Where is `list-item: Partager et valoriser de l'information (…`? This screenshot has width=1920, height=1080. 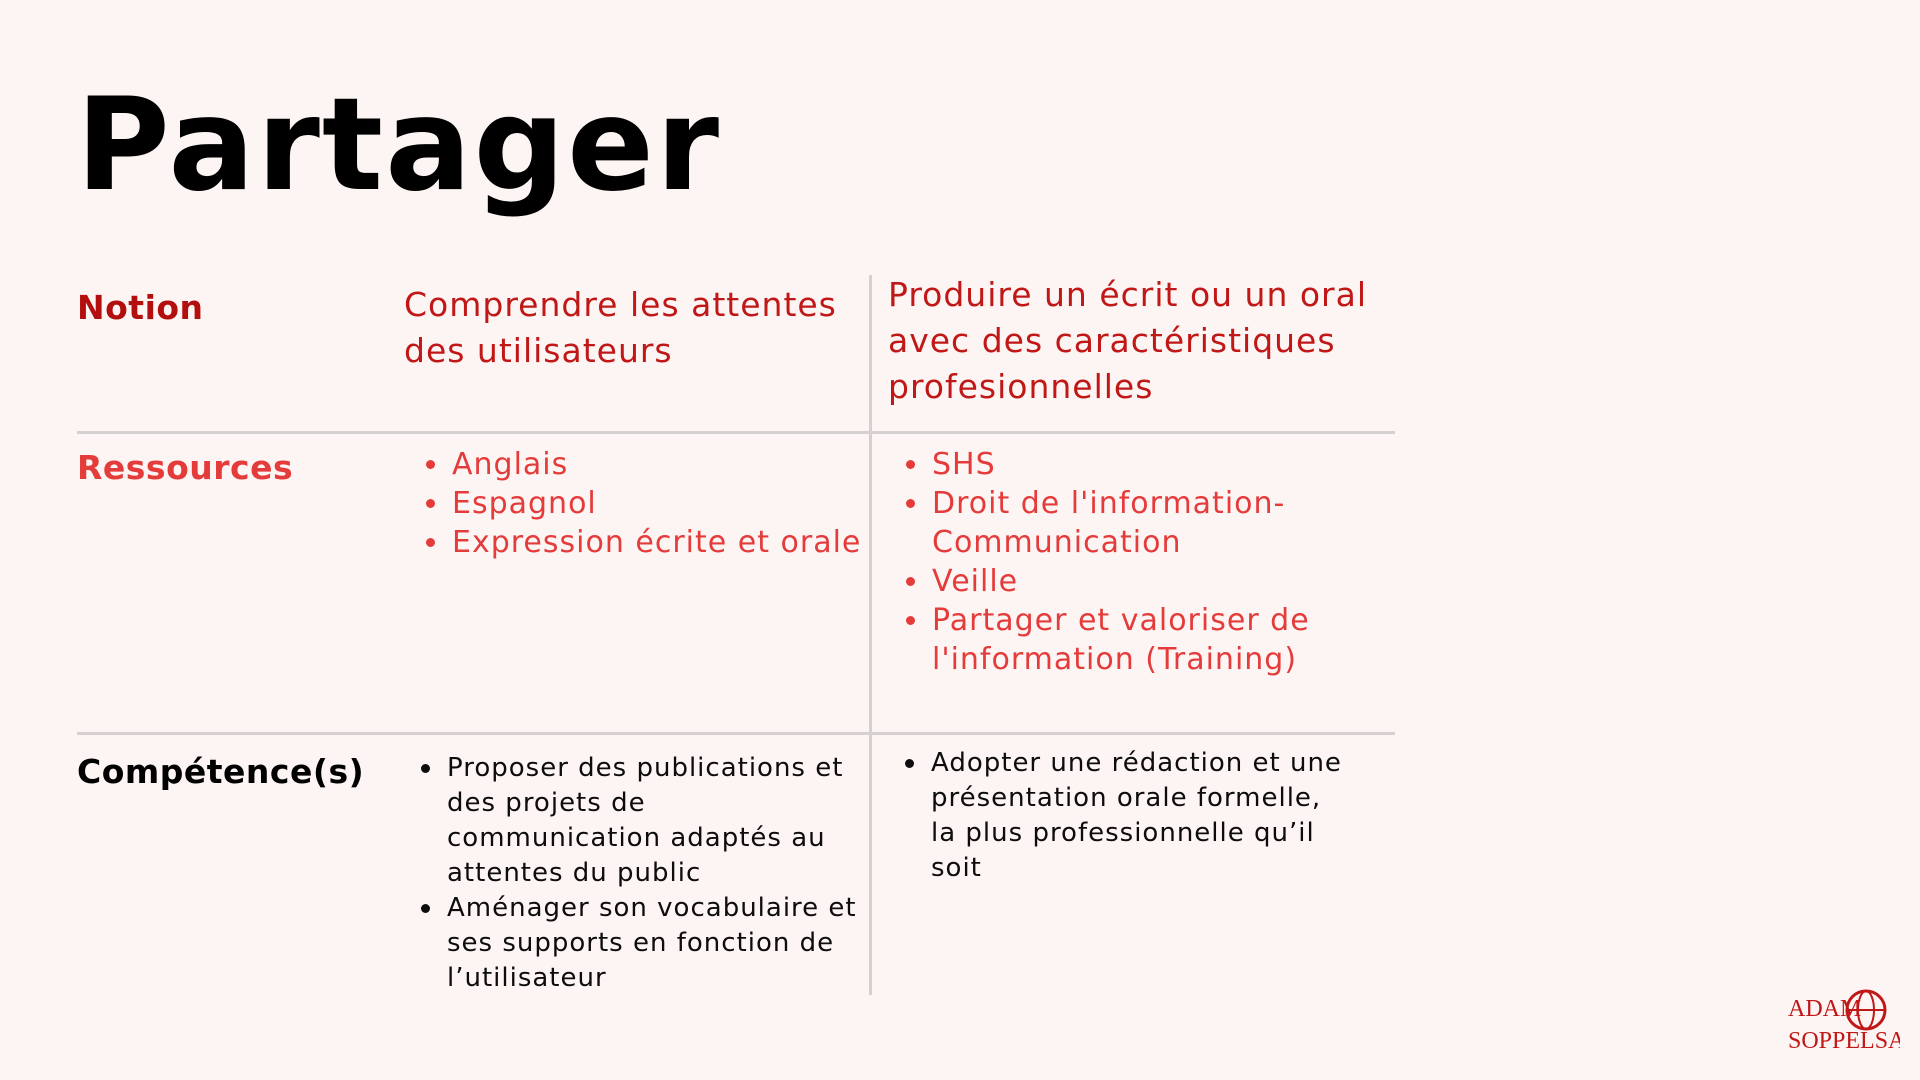 list-item: Partager et valoriser de l'information (… is located at coordinates (1119, 640).